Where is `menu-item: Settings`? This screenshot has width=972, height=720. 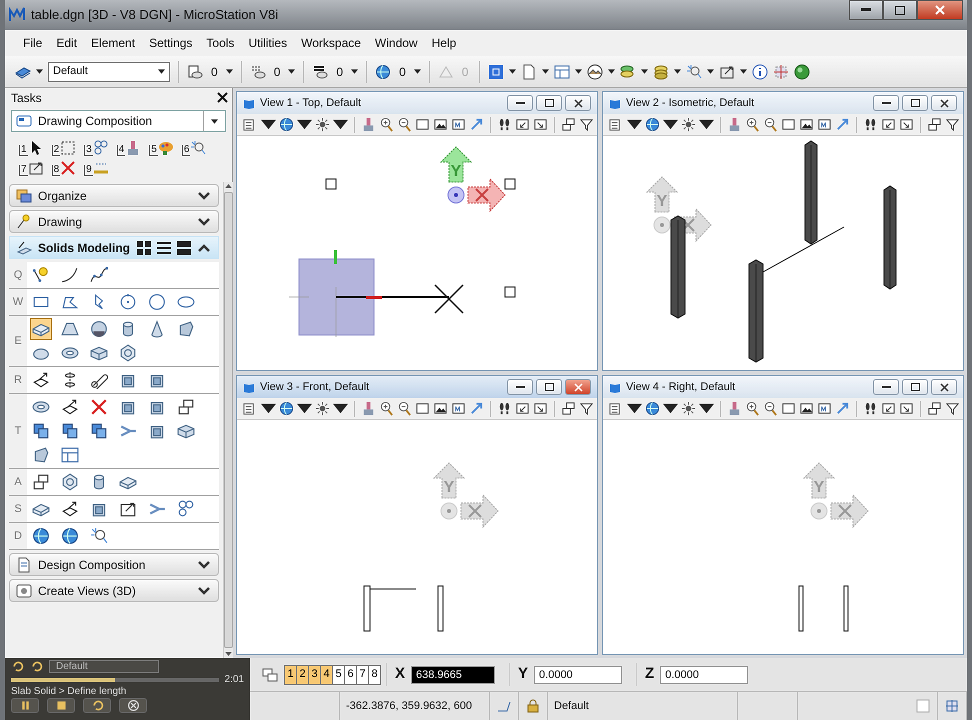 menu-item: Settings is located at coordinates (170, 43).